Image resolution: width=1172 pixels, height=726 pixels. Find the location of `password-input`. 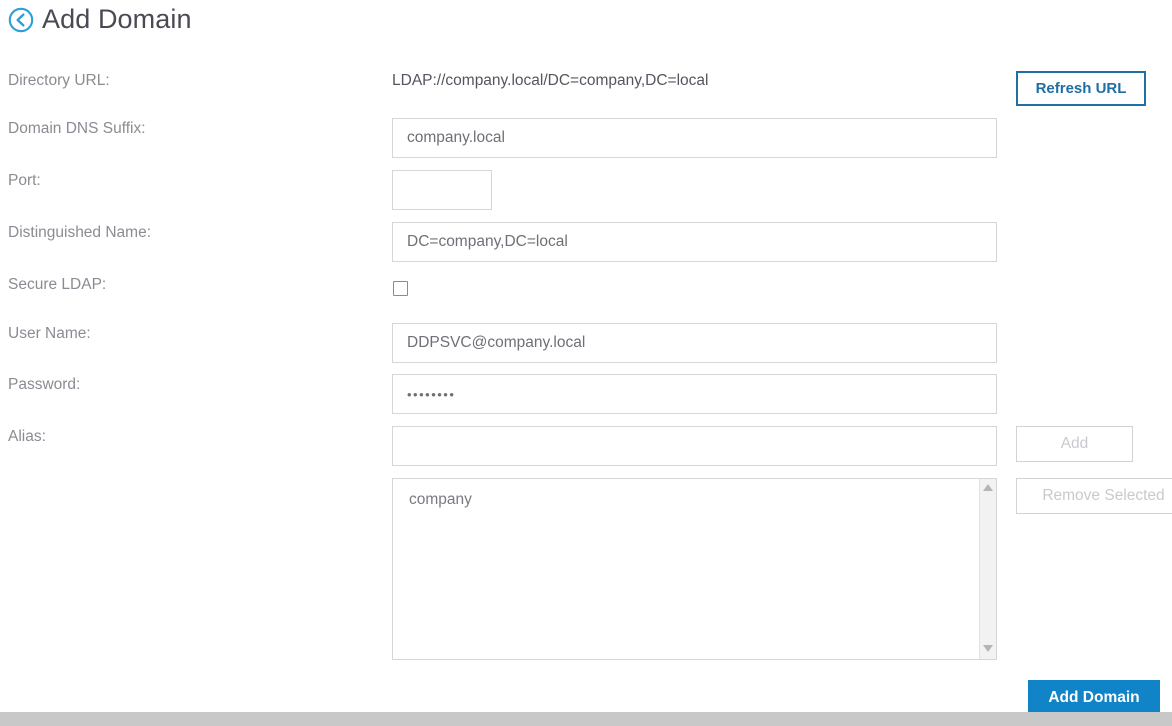

password-input is located at coordinates (694, 394).